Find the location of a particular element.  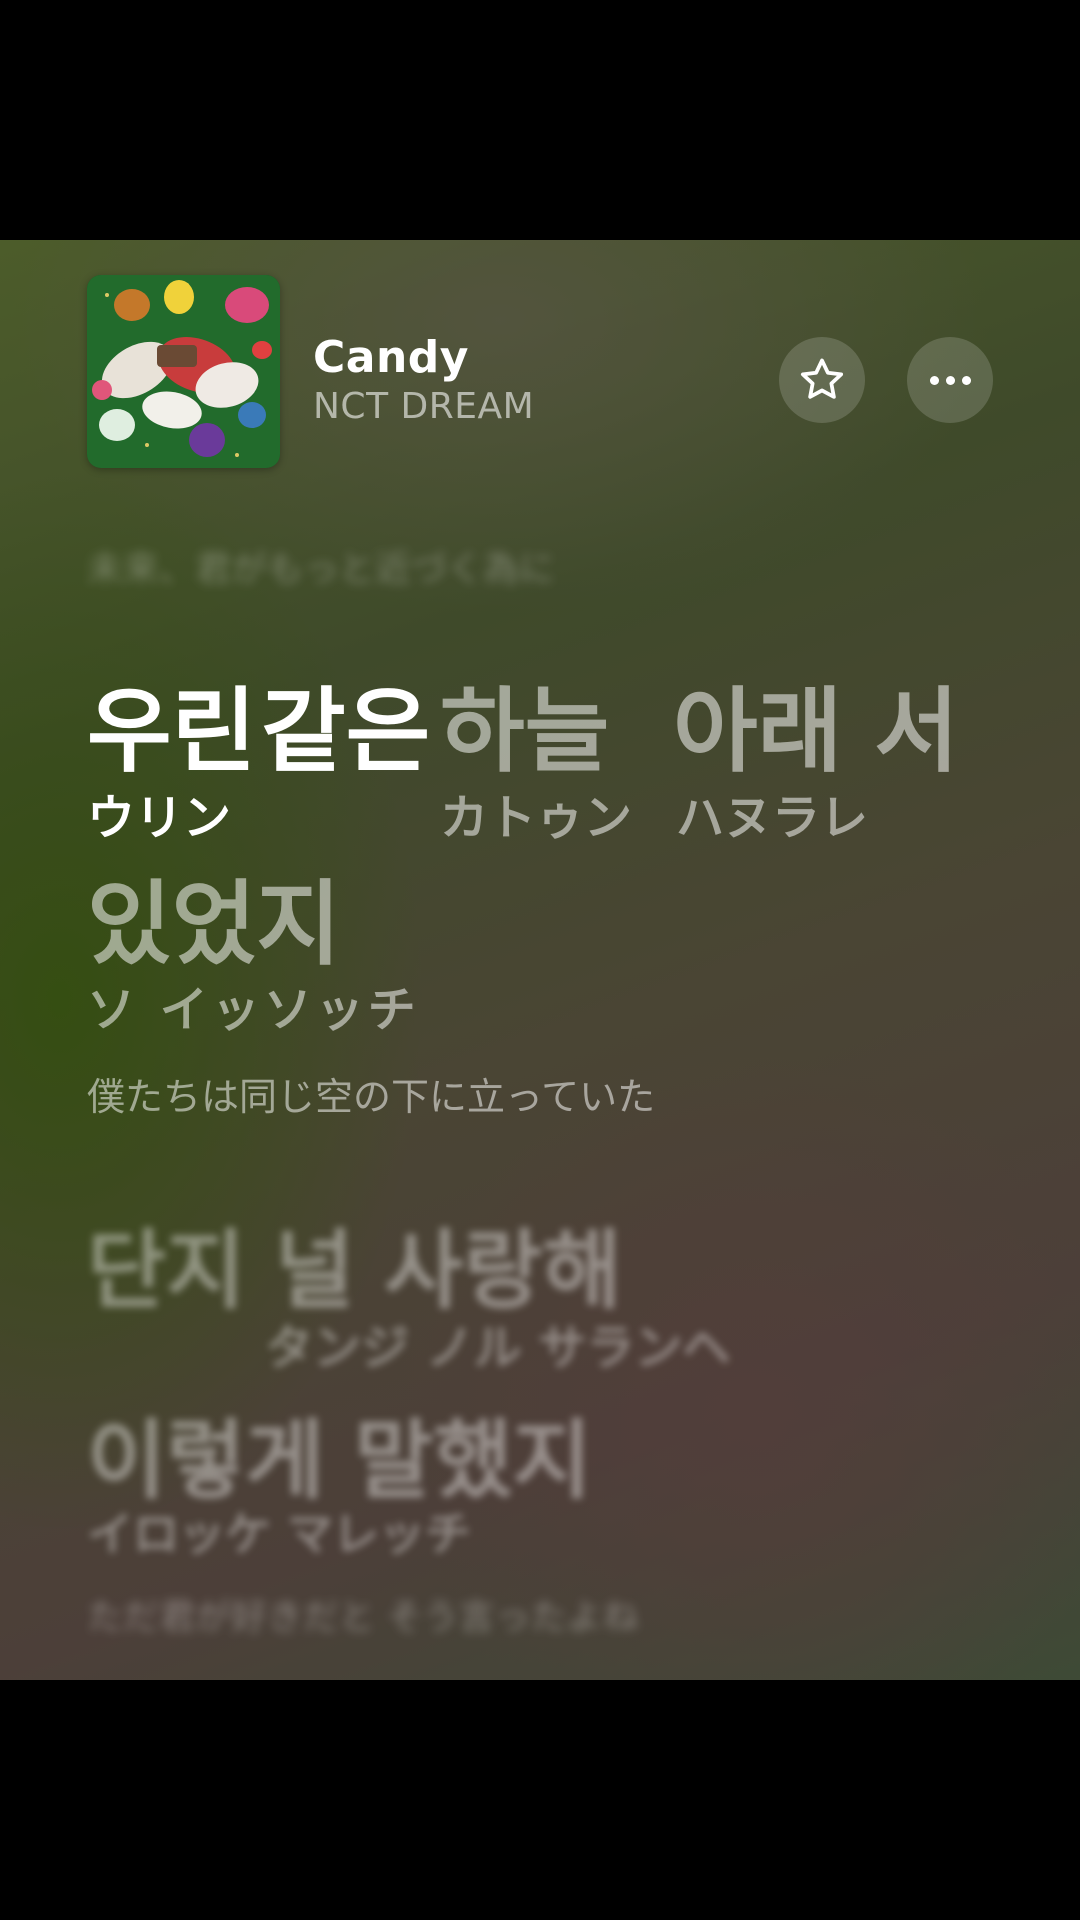

lyric-word-active: 우린 is located at coordinates (171, 723).